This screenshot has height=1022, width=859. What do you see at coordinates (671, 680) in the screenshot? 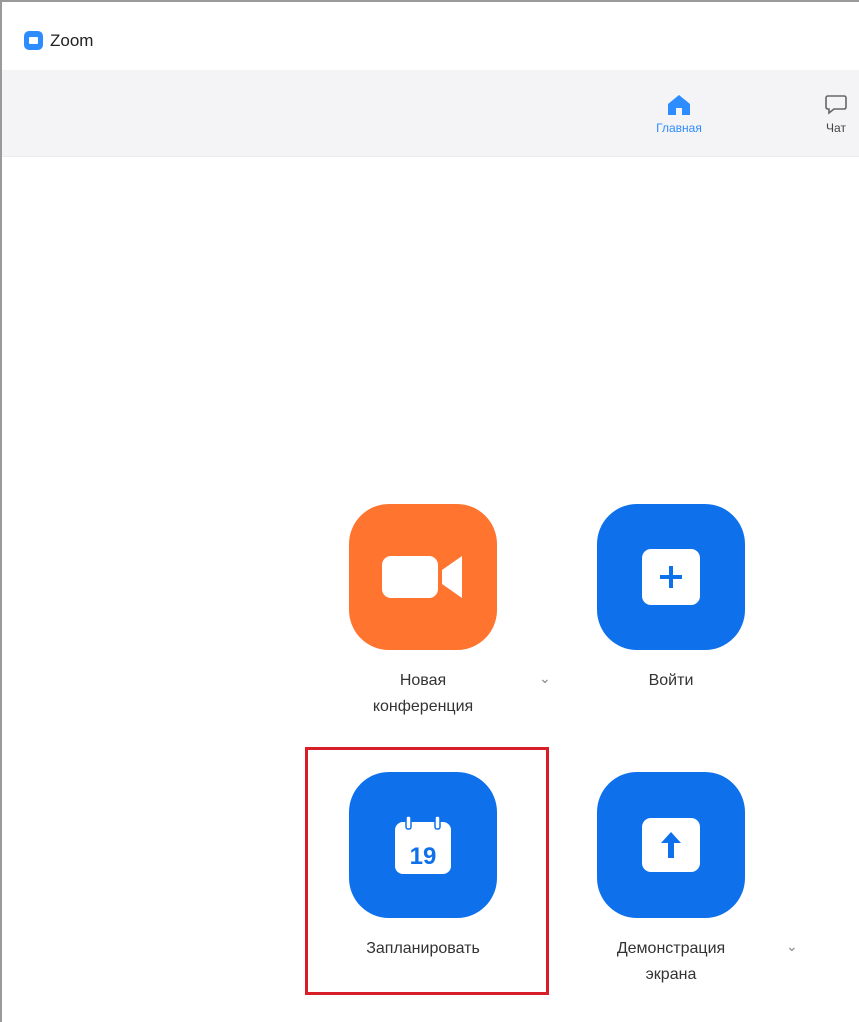
I see `join-label: Войти` at bounding box center [671, 680].